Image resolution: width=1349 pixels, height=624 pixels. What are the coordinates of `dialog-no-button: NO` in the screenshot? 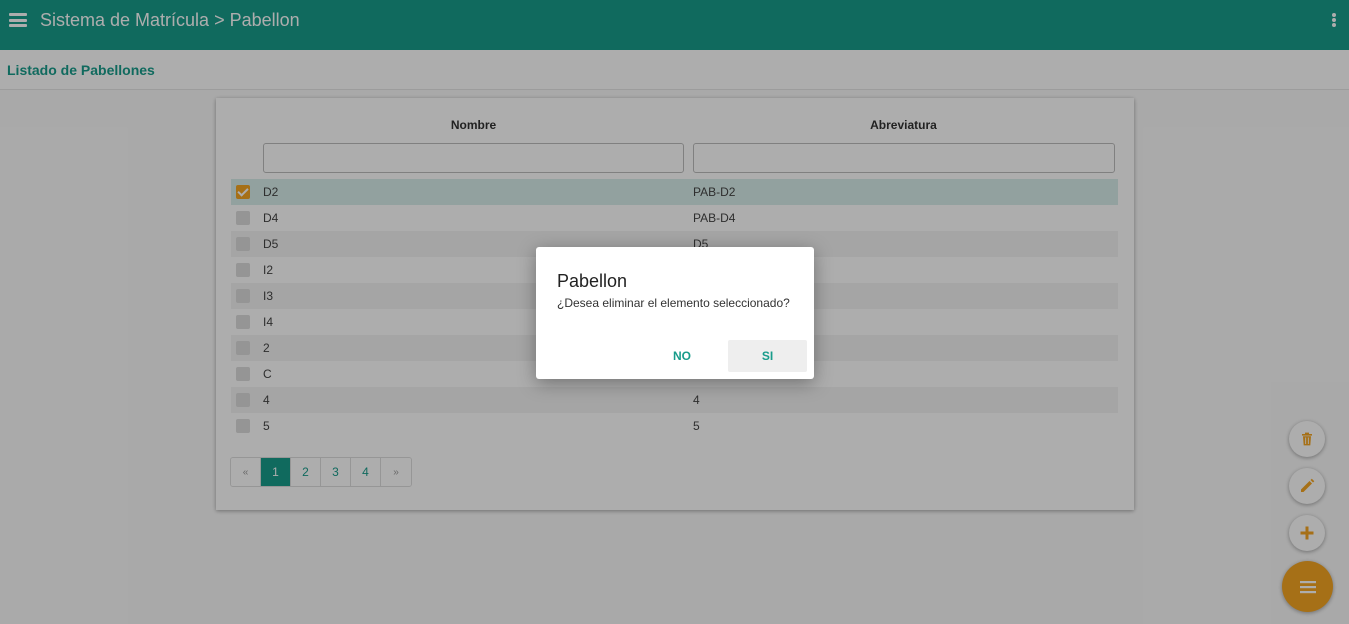 It's located at (682, 356).